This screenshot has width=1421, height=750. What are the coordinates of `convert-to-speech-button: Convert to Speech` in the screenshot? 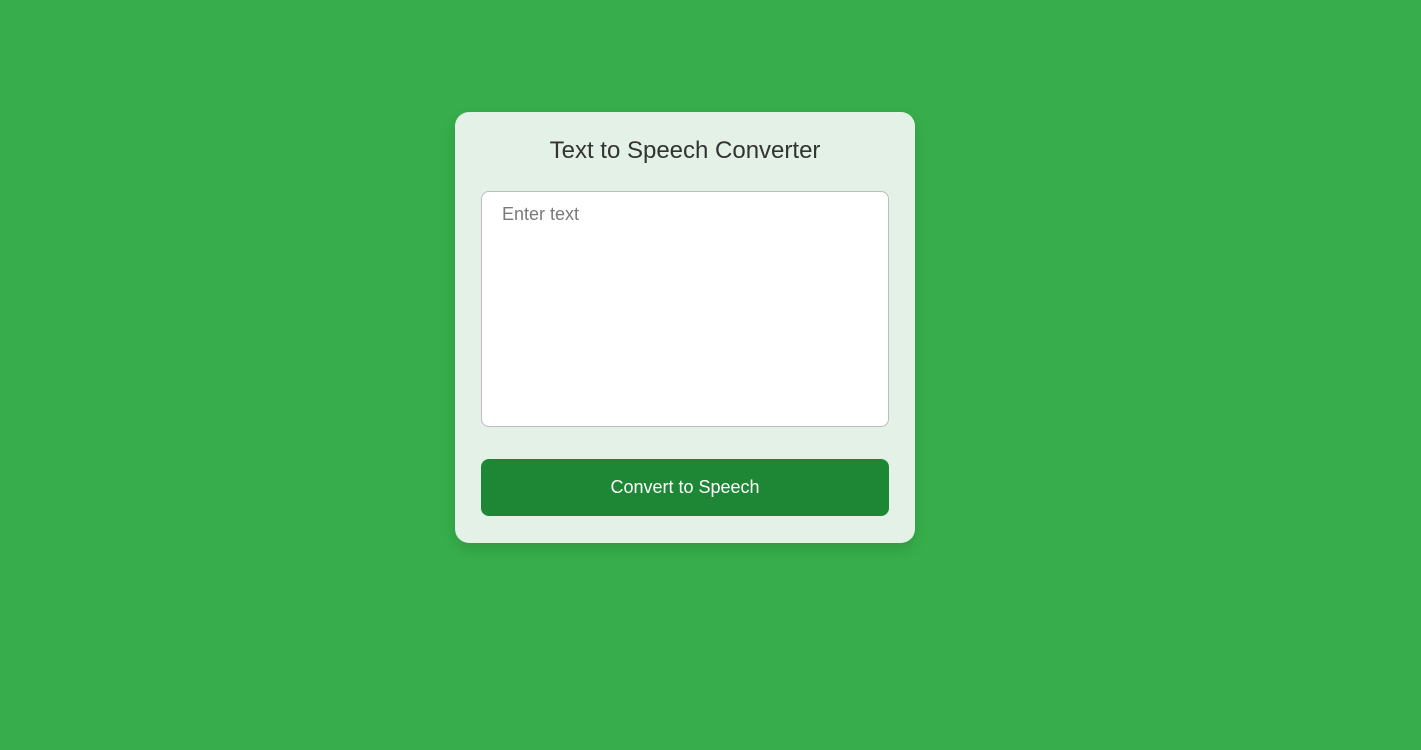 It's located at (685, 487).